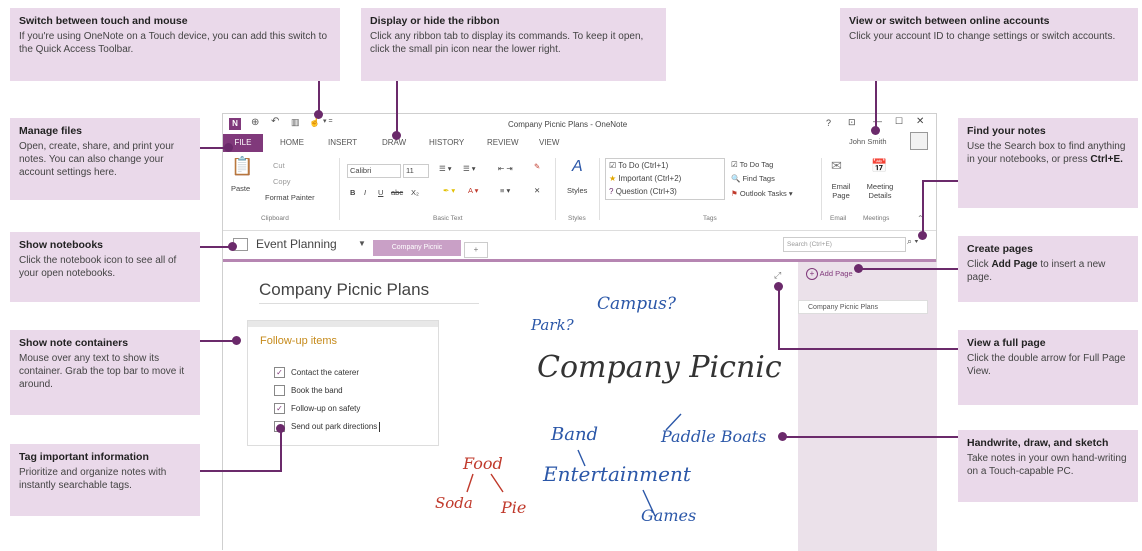 The image size is (1142, 551). I want to click on underline-button: U, so click(380, 192).